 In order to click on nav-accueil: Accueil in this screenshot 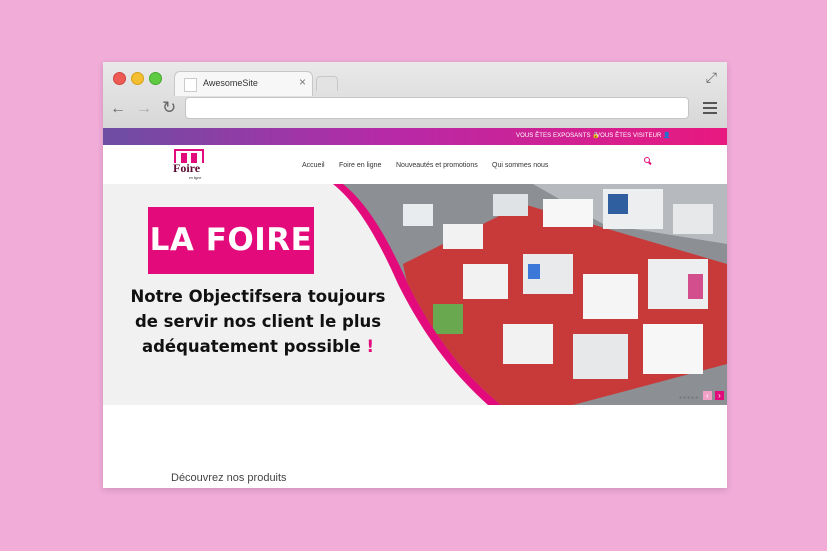, I will do `click(313, 165)`.